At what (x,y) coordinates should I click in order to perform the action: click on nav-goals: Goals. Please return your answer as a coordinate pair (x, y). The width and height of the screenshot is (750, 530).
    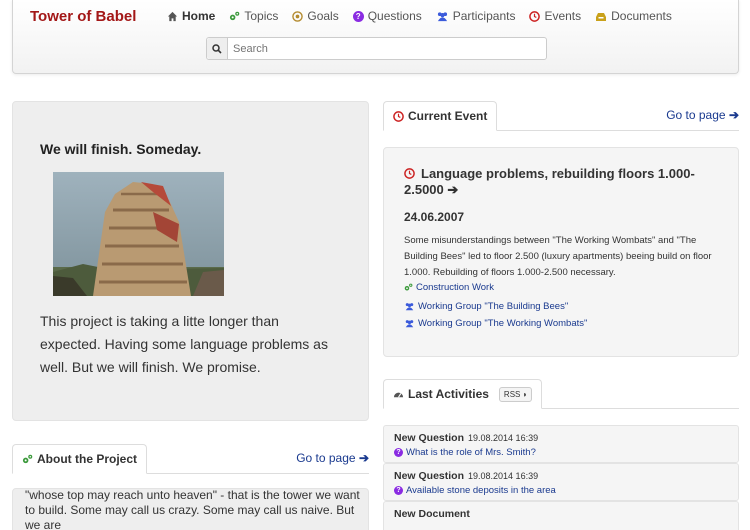
    Looking at the image, I should click on (315, 16).